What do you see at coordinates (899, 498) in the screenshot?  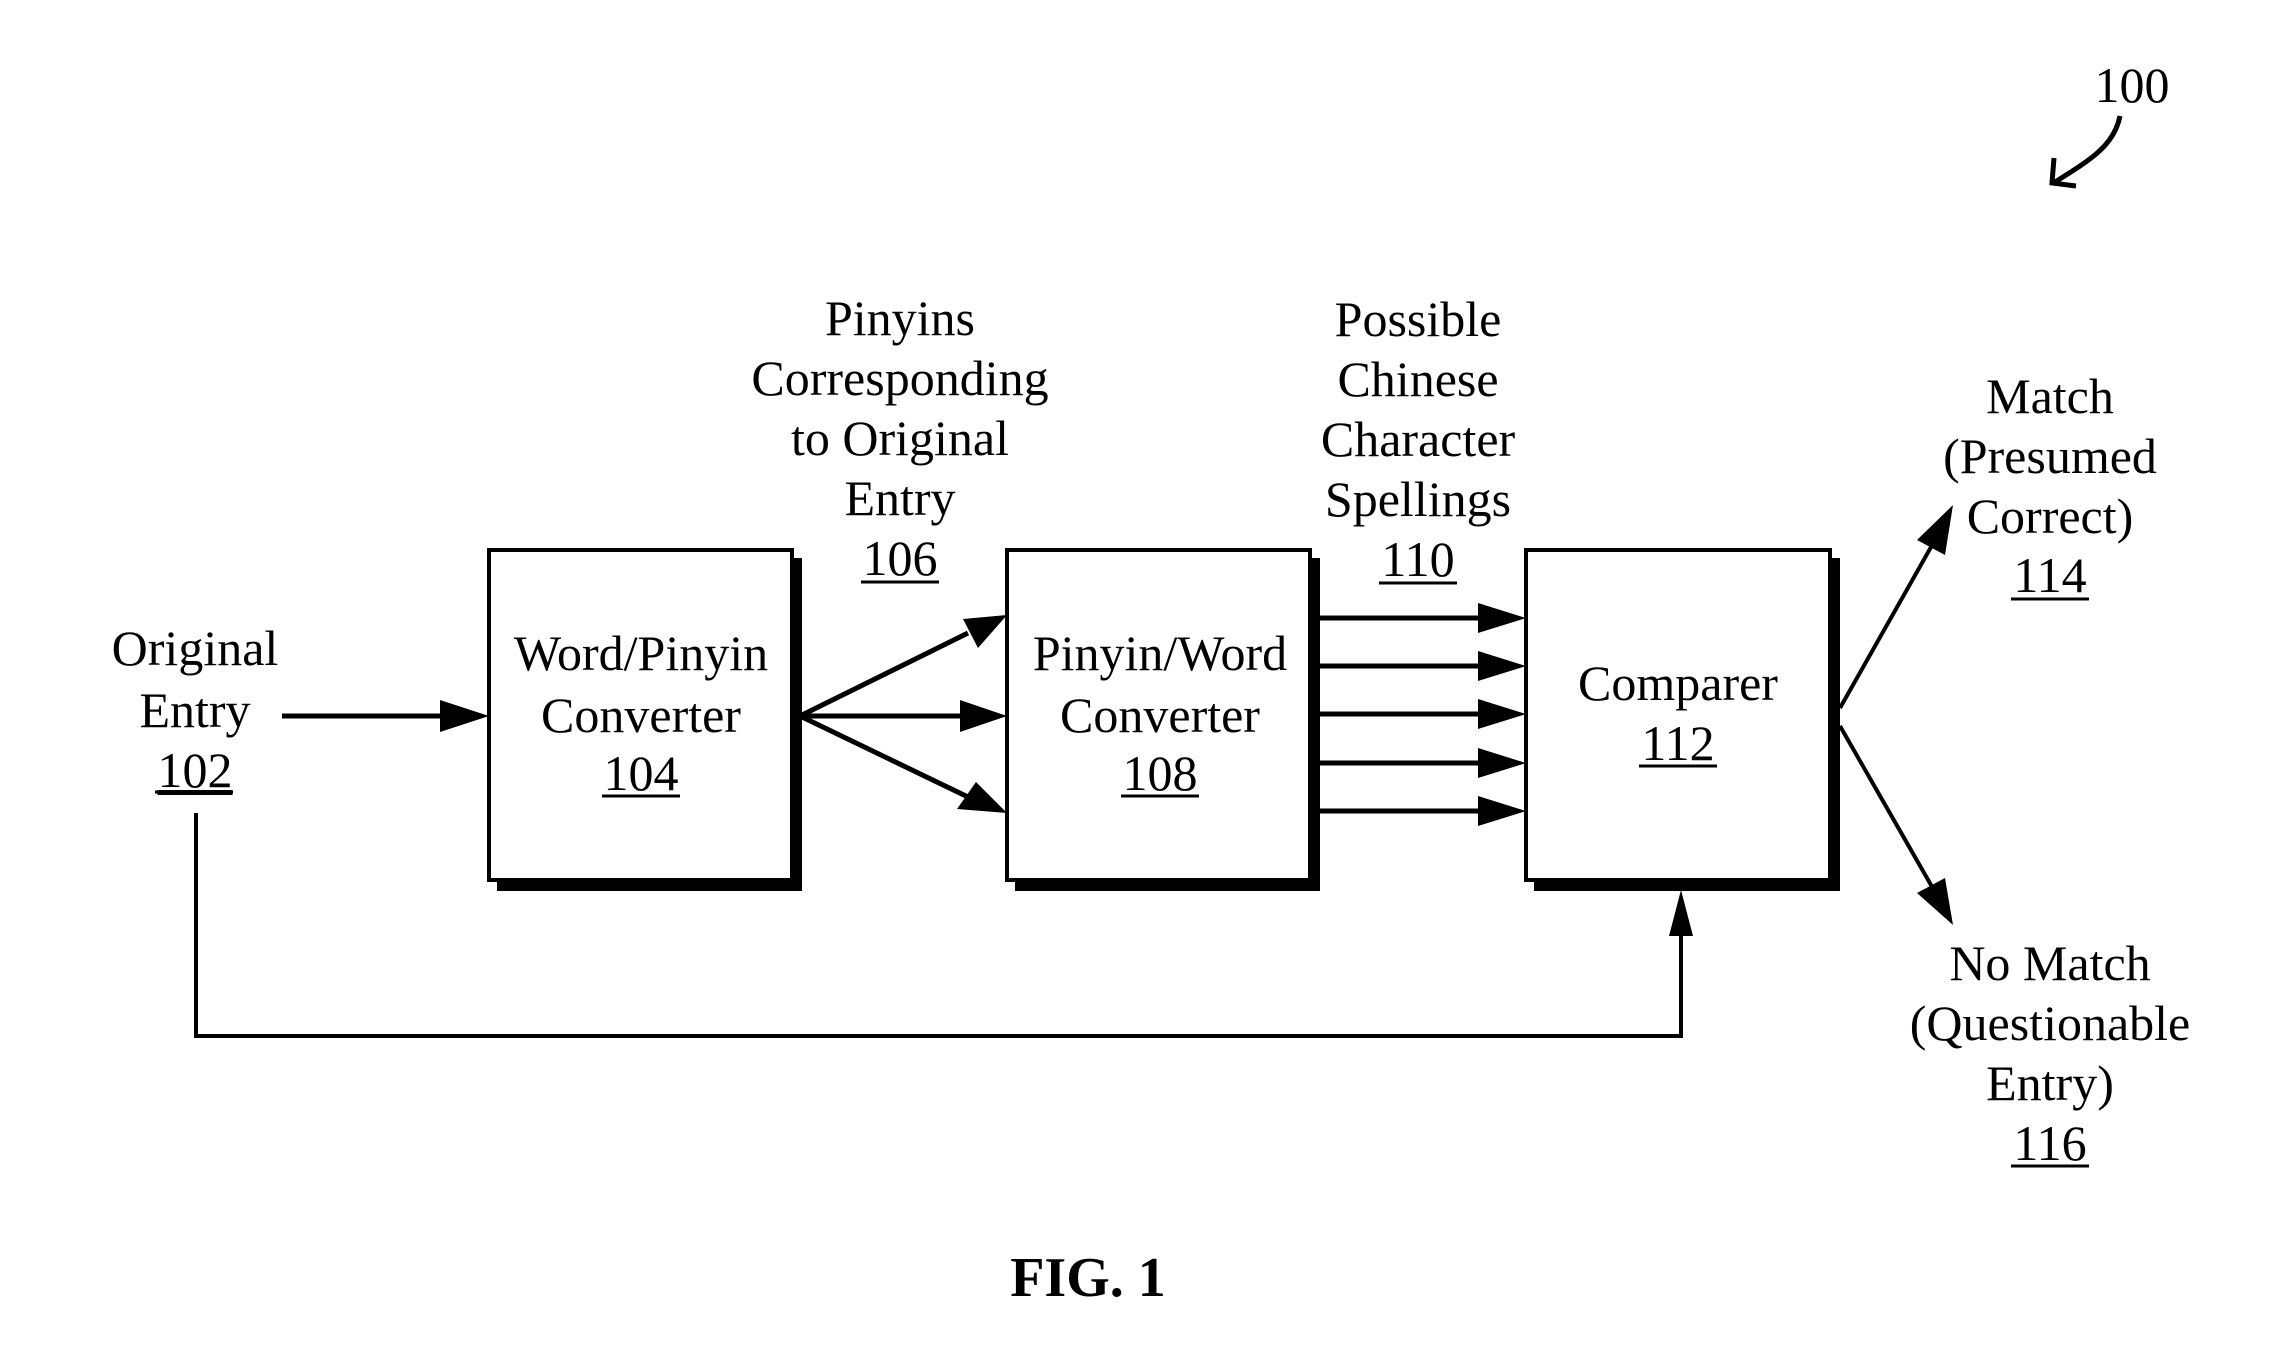 I see `pinyins-line-4: Entry` at bounding box center [899, 498].